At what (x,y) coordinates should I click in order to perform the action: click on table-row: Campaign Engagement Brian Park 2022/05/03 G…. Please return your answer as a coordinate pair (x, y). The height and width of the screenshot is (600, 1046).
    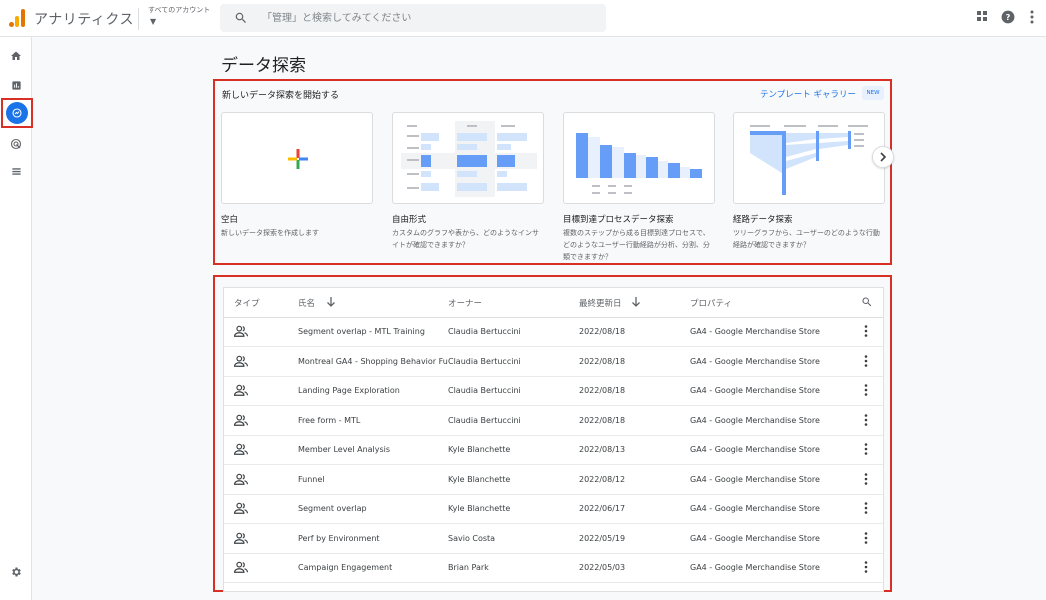
    Looking at the image, I should click on (553, 568).